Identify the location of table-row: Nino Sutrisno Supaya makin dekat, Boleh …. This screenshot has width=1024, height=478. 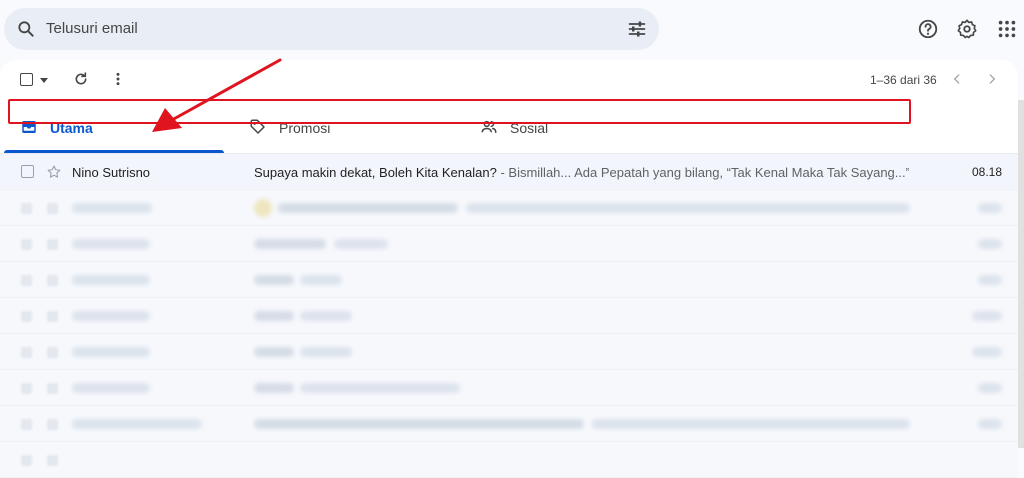
(509, 172).